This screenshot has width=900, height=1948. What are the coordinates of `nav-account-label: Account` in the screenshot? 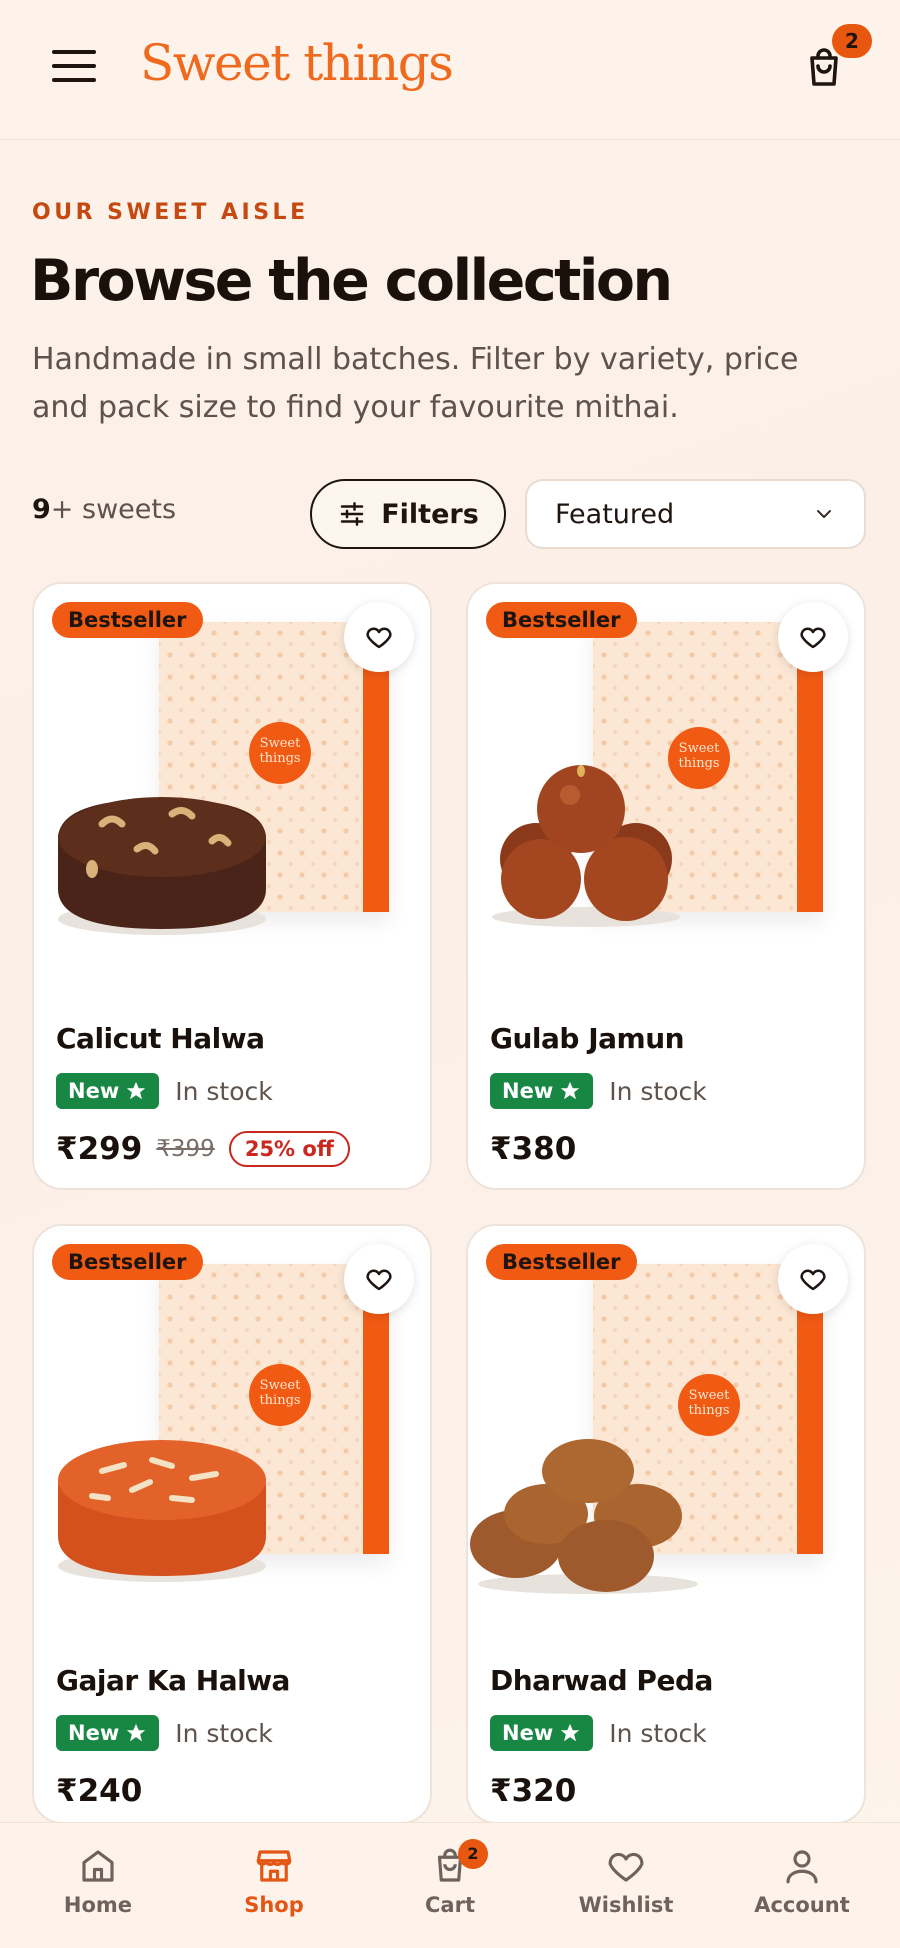 It's located at (802, 1905).